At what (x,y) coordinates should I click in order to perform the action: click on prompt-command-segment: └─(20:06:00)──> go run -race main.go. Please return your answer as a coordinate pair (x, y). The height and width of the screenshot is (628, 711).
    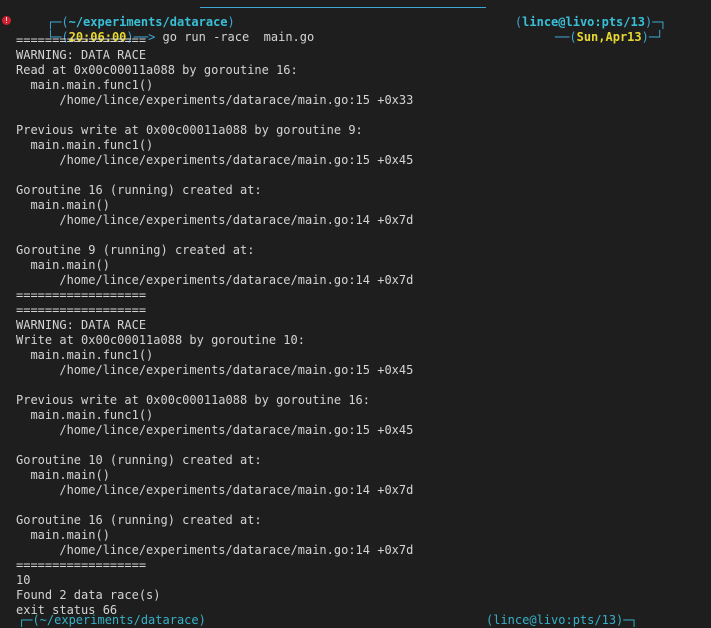
    Looking at the image, I should click on (166, 29).